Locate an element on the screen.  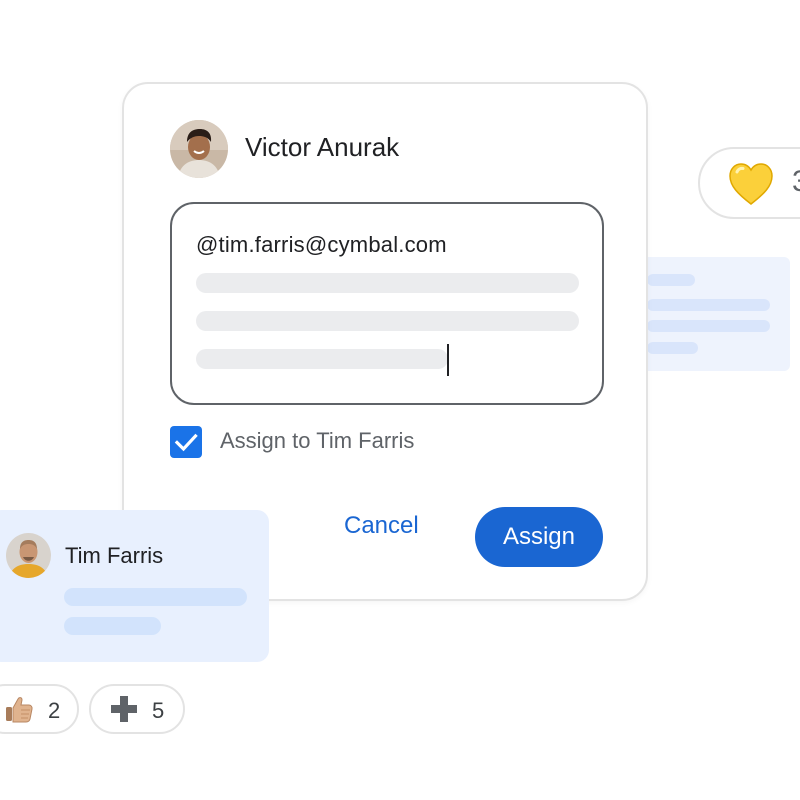
assign-checkbox is located at coordinates (186, 442).